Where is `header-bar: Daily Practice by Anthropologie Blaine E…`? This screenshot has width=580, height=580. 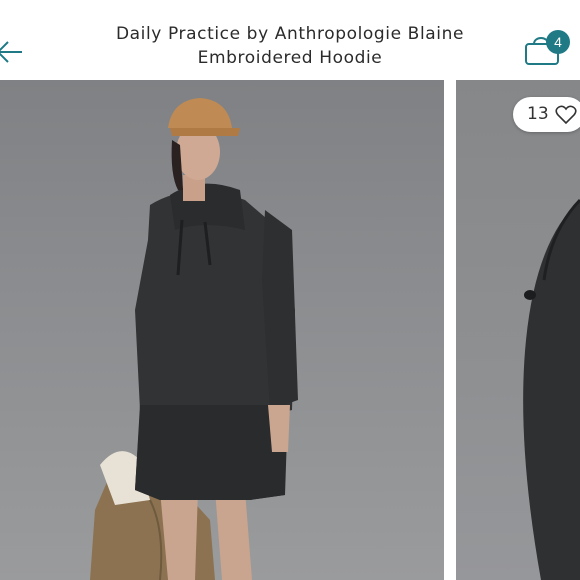 header-bar: Daily Practice by Anthropologie Blaine E… is located at coordinates (290, 40).